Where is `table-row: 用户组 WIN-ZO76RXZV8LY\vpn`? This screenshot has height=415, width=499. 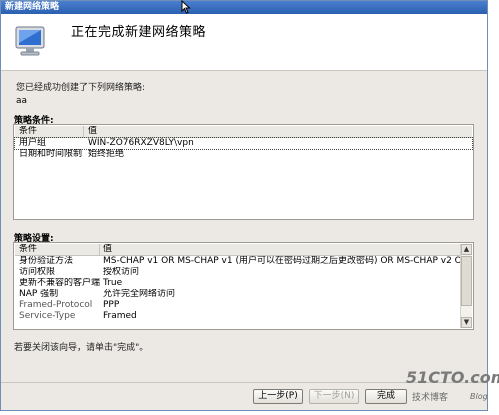
table-row: 用户组 WIN-ZO76RXZV8LY\vpn is located at coordinates (243, 143).